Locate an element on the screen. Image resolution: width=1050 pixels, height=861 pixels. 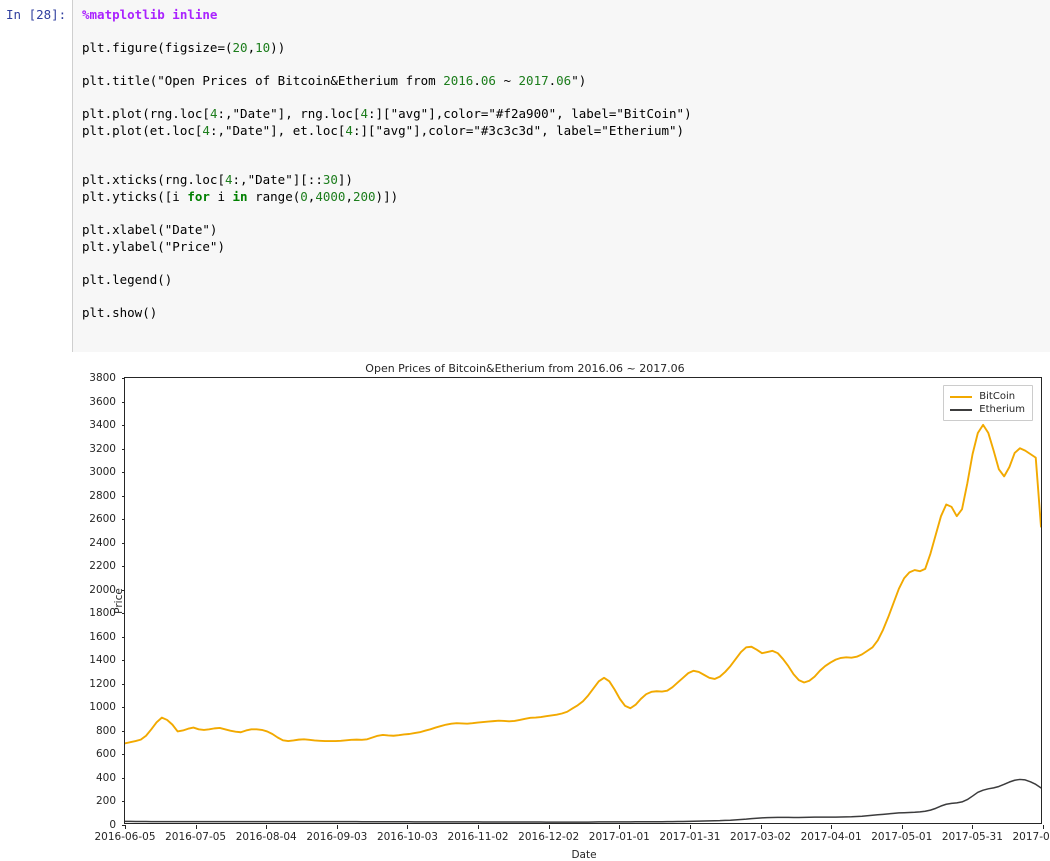
y-tick-label: 1200 is located at coordinates (102, 683).